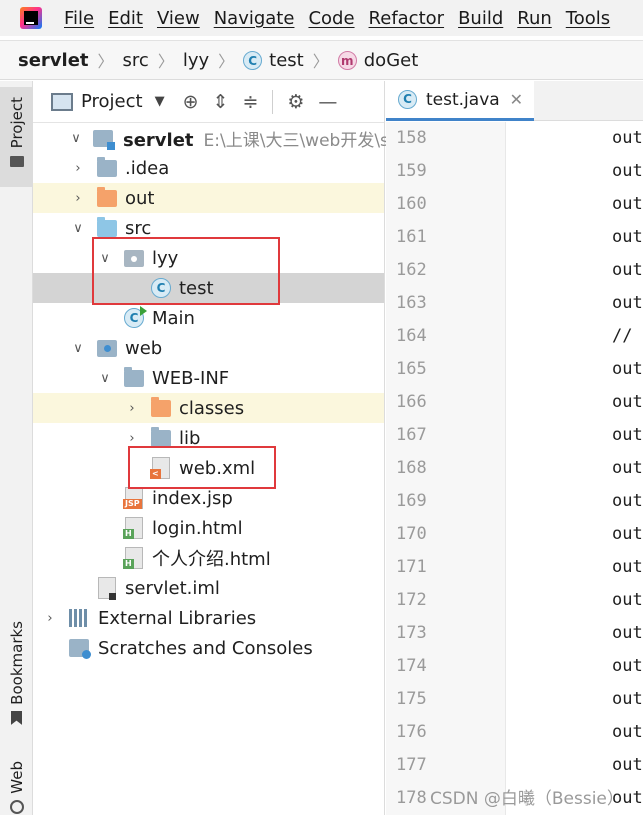 Image resolution: width=643 pixels, height=815 pixels. Describe the element at coordinates (514, 632) in the screenshot. I see `code-line: 173 out` at that location.